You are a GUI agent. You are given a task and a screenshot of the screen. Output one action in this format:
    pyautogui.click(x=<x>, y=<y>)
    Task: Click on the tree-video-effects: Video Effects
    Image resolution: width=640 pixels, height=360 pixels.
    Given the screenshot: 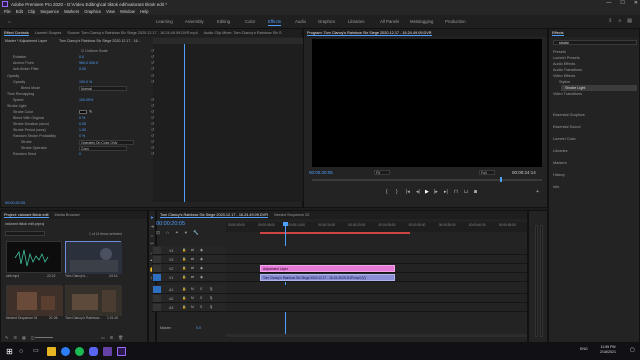 What is the action you would take?
    pyautogui.click(x=564, y=76)
    